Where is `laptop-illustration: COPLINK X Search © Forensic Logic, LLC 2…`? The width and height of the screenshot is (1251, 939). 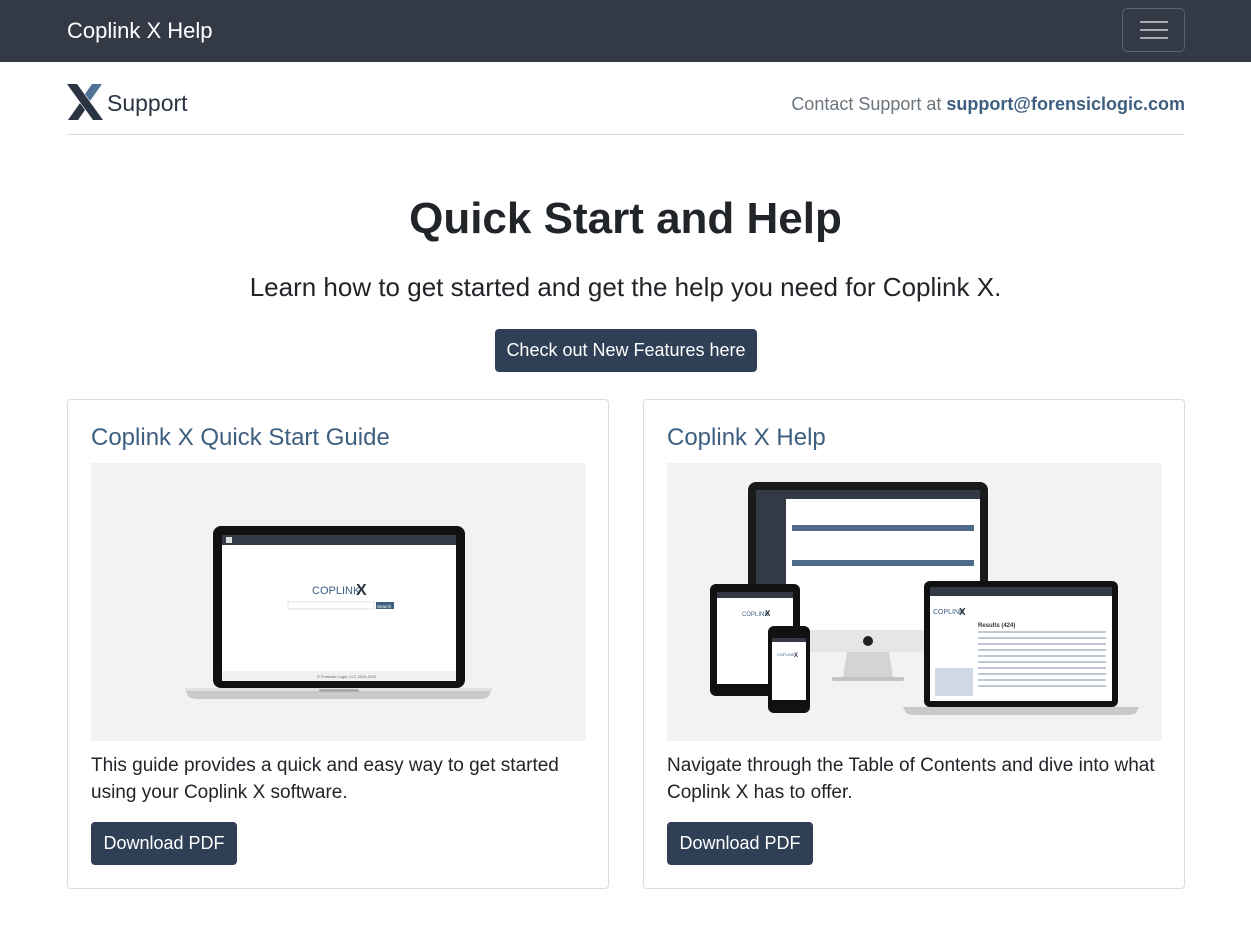 laptop-illustration: COPLINK X Search © Forensic Logic, LLC 2… is located at coordinates (338, 612).